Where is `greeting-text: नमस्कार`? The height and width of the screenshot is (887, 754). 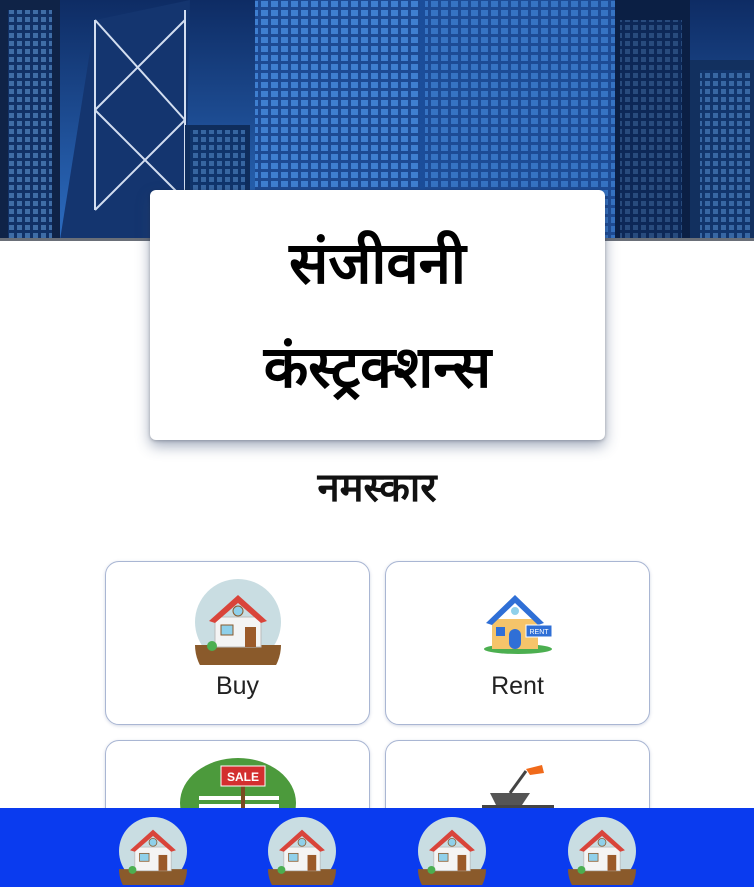 greeting-text: नमस्कार is located at coordinates (377, 488).